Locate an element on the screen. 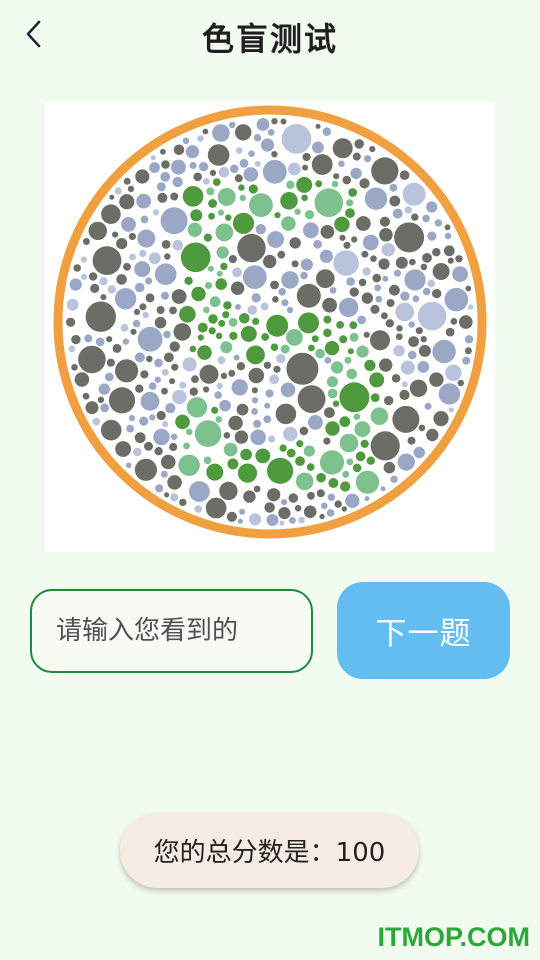 The height and width of the screenshot is (960, 540). next-question-button: 下一题 is located at coordinates (423, 630).